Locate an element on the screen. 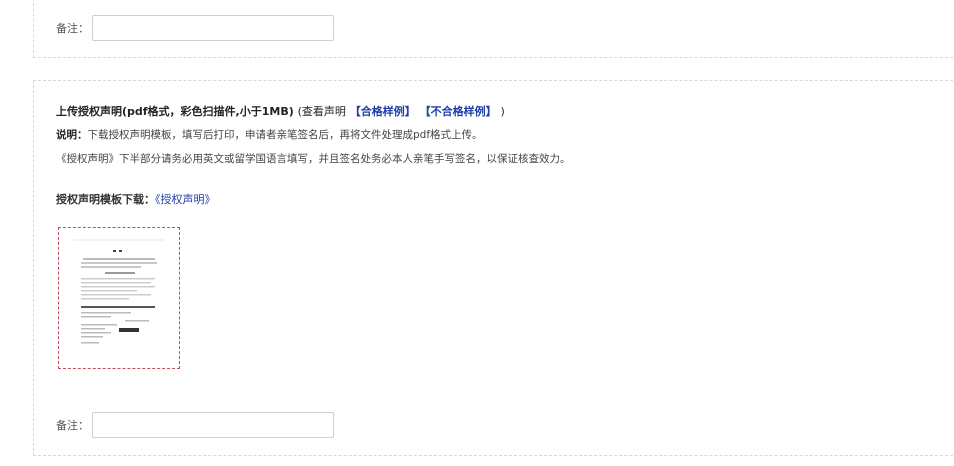  view-prefix: (查看声明 is located at coordinates (321, 111).